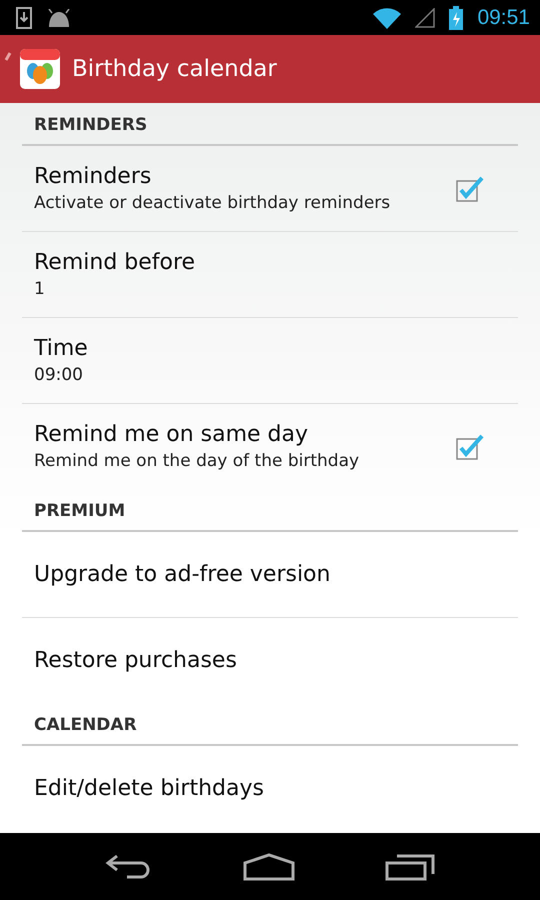  Describe the element at coordinates (269, 866) in the screenshot. I see `home-icon` at that location.